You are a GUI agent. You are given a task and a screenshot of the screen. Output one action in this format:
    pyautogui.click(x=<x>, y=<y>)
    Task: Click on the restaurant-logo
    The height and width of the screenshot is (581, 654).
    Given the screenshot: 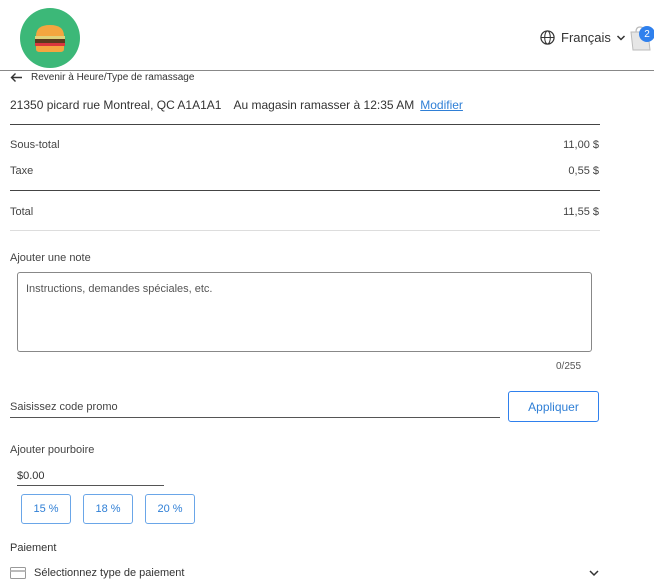 What is the action you would take?
    pyautogui.click(x=50, y=38)
    